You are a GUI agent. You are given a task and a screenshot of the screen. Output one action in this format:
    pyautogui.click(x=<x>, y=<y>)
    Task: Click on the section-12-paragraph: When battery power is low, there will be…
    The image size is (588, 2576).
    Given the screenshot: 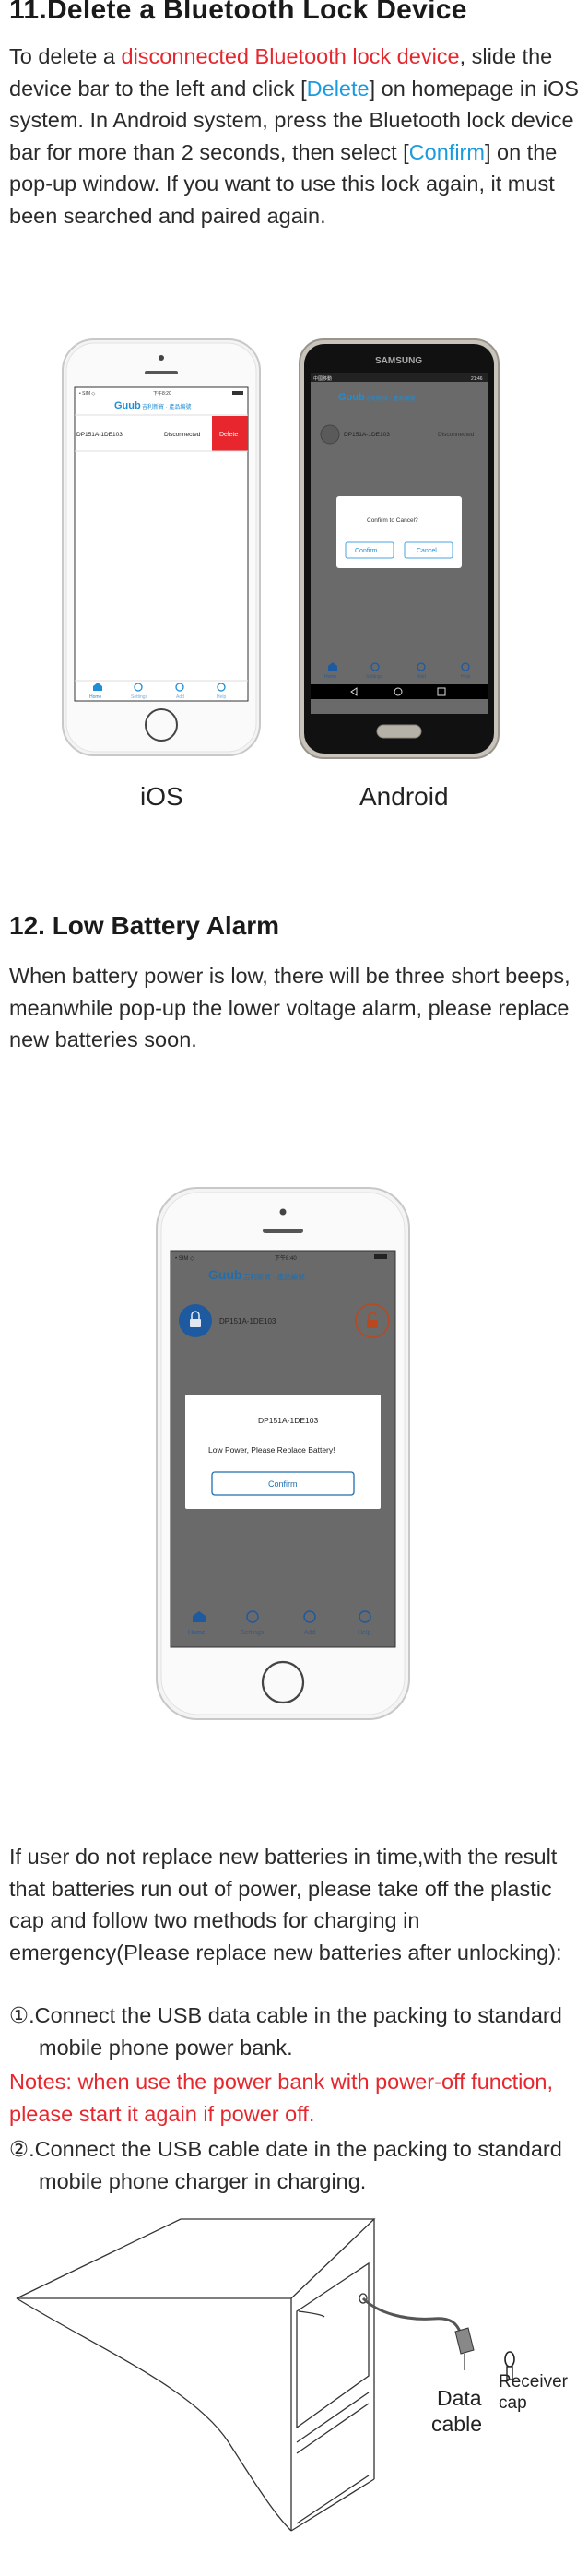 What is the action you would take?
    pyautogui.click(x=289, y=1007)
    